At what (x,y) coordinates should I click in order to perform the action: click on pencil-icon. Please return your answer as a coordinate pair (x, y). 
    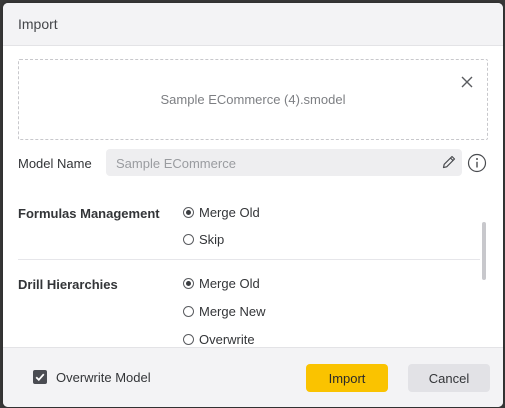
    Looking at the image, I should click on (449, 162).